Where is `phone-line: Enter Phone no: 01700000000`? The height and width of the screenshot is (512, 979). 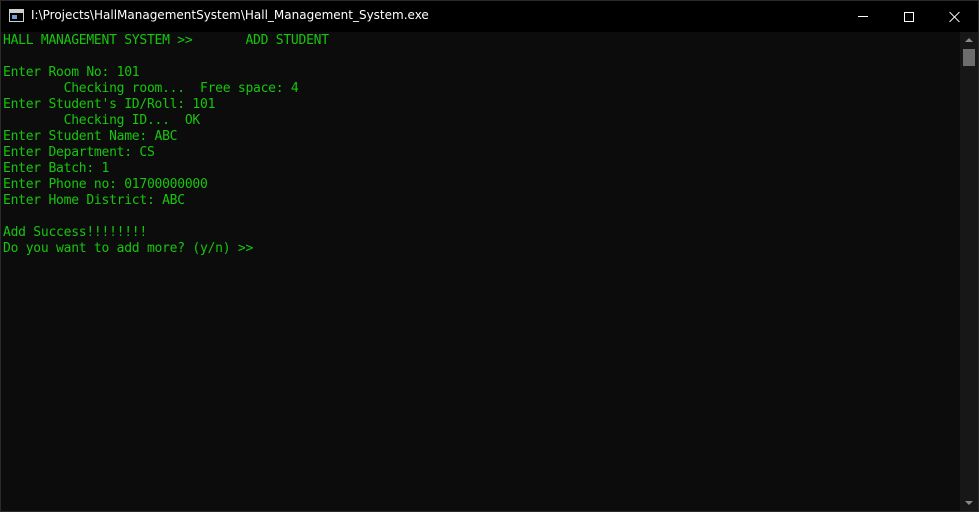
phone-line: Enter Phone no: 01700000000 is located at coordinates (105, 184).